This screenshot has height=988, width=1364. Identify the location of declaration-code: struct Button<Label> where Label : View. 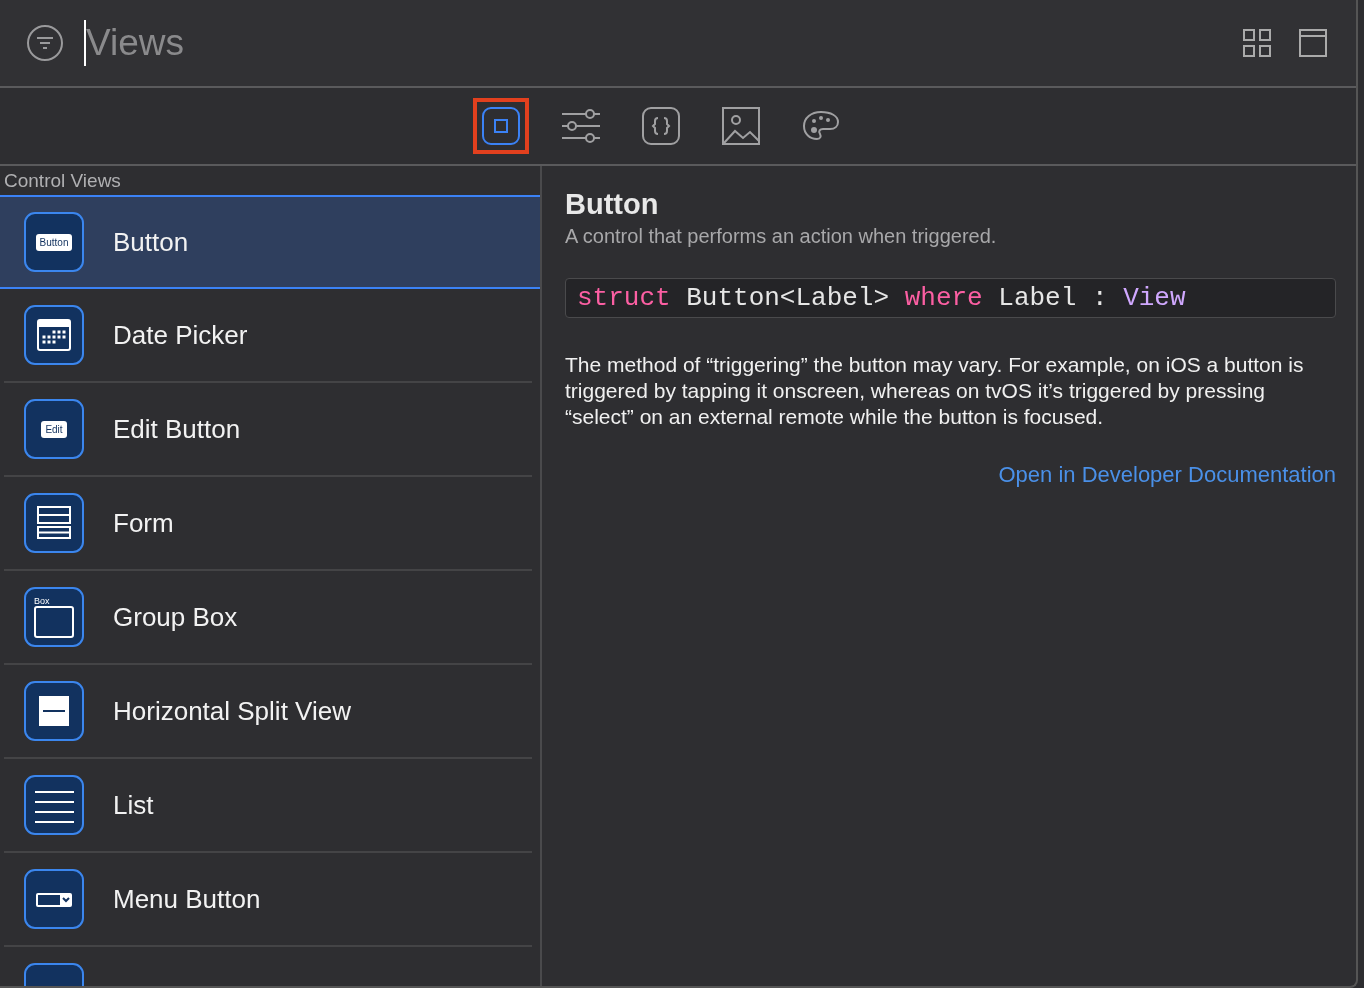
(950, 298).